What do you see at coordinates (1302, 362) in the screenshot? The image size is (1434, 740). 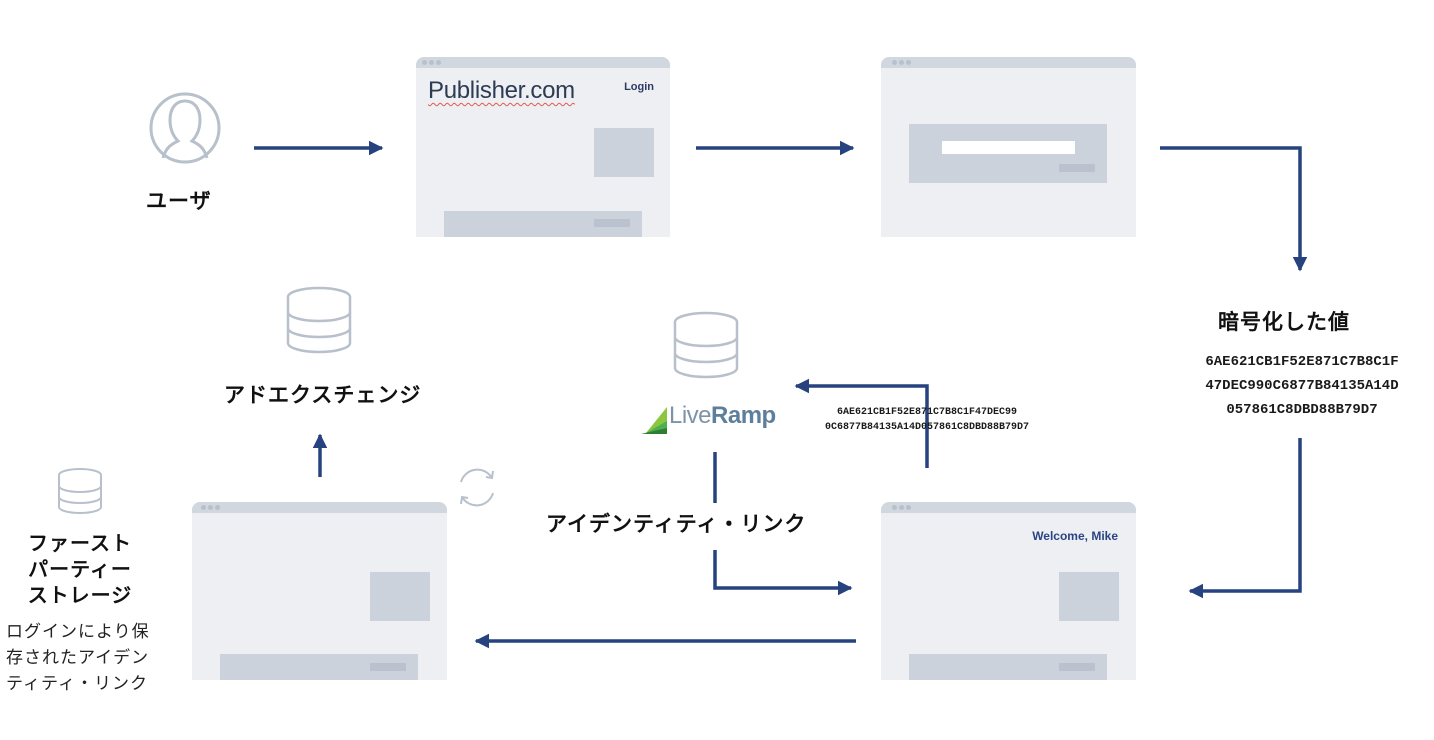 I see `encrypted-line: 6AE621CB1F52E871C7B8C1F` at bounding box center [1302, 362].